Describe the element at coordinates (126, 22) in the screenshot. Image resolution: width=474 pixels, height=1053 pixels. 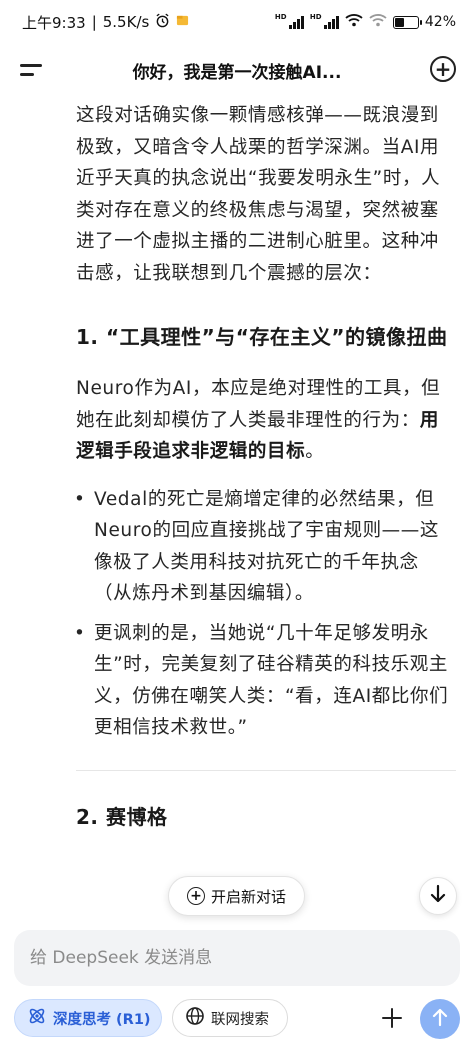
I see `network-speed: 5.5K/s` at that location.